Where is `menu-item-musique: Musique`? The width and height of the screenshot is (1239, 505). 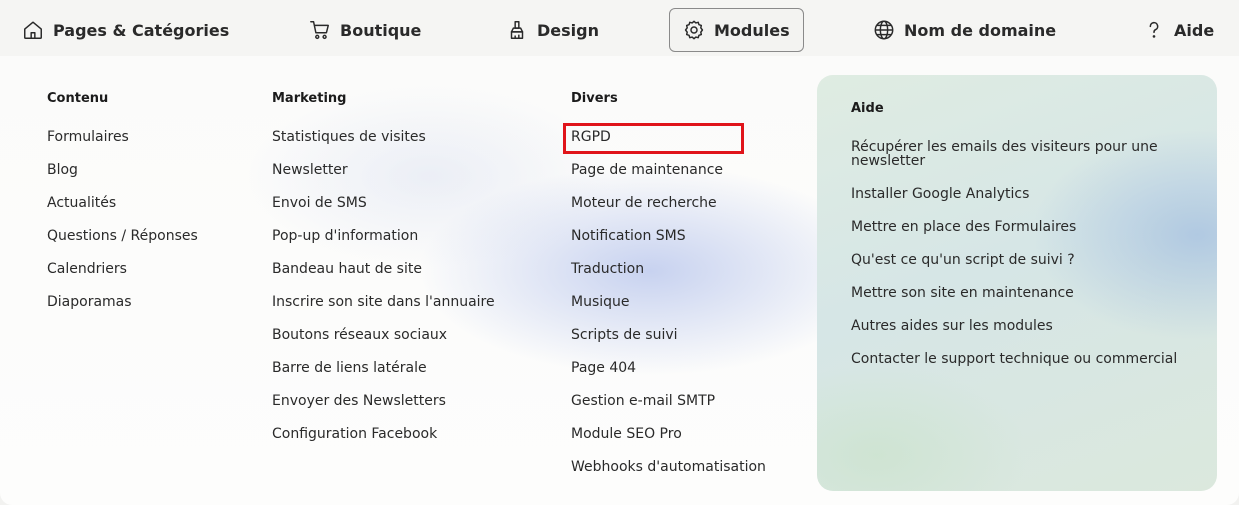 menu-item-musique: Musique is located at coordinates (668, 308).